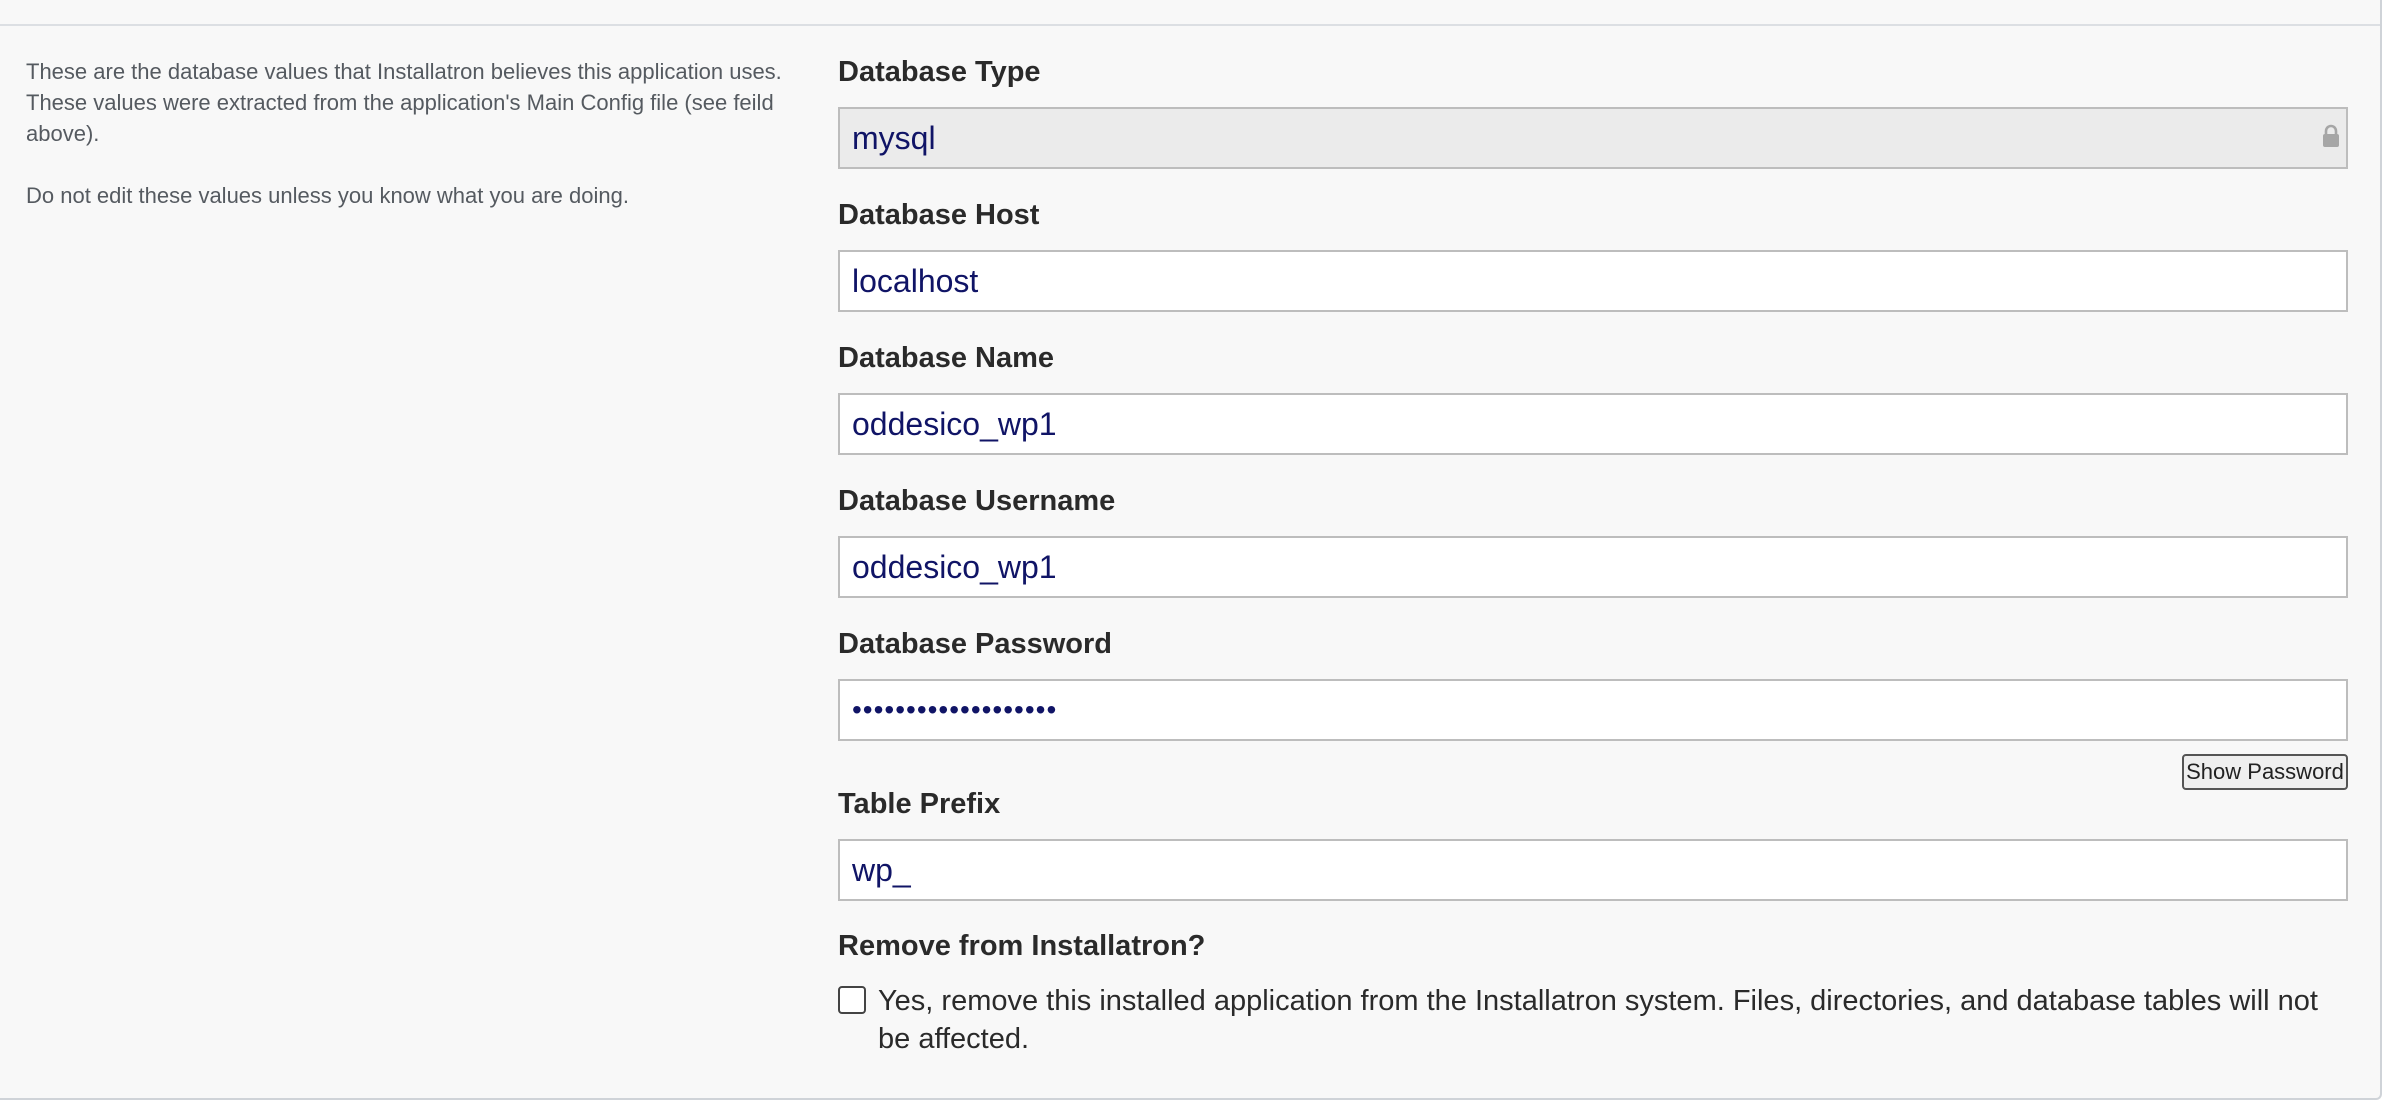  I want to click on database-password-label: Database Password, so click(975, 644).